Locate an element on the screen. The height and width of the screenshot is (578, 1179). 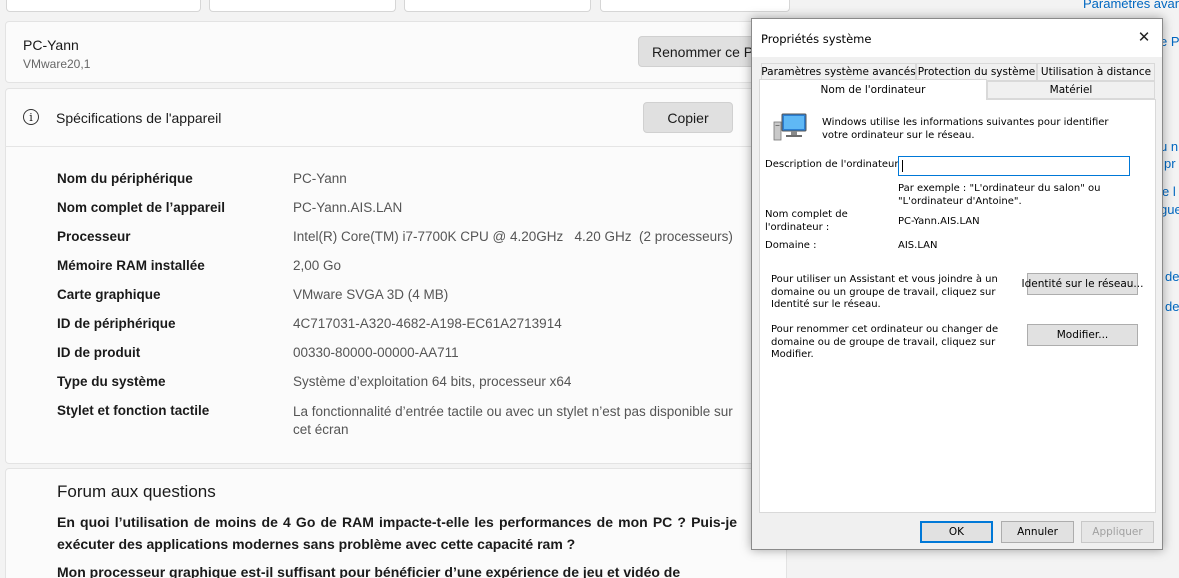
spec-label: Stylet et fonction tactile is located at coordinates (133, 410).